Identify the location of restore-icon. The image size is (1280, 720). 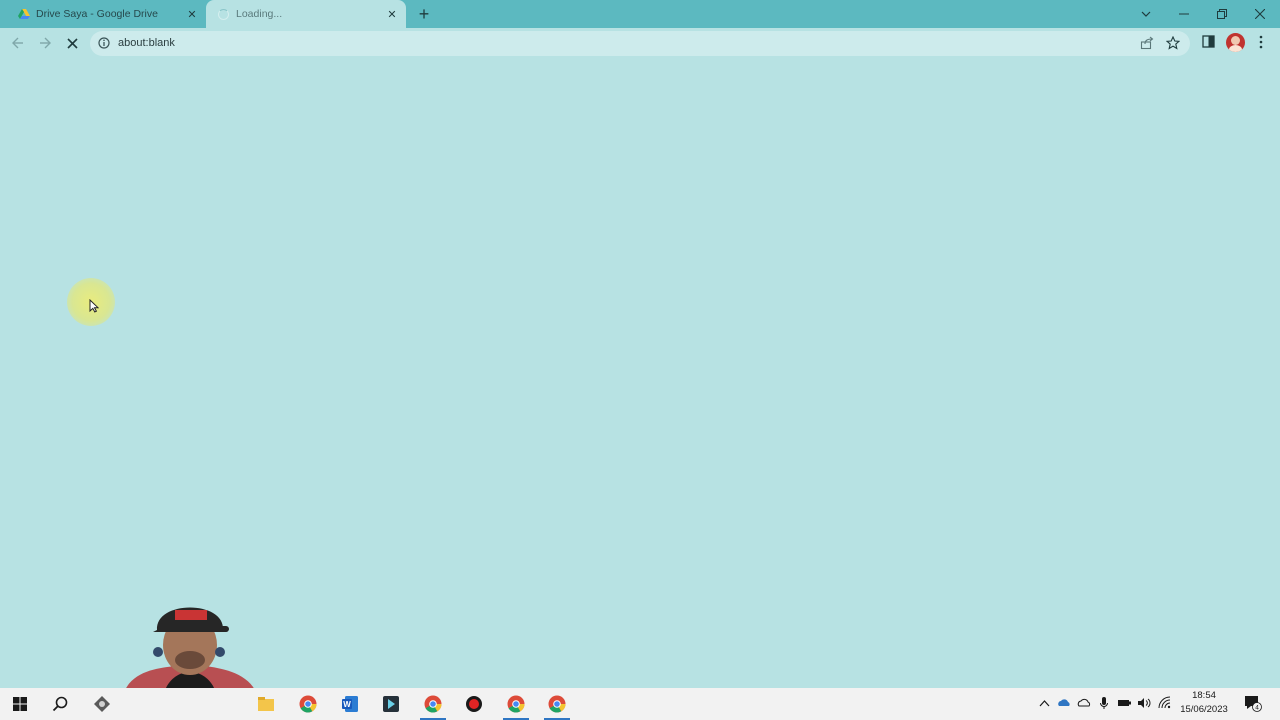
(1222, 14).